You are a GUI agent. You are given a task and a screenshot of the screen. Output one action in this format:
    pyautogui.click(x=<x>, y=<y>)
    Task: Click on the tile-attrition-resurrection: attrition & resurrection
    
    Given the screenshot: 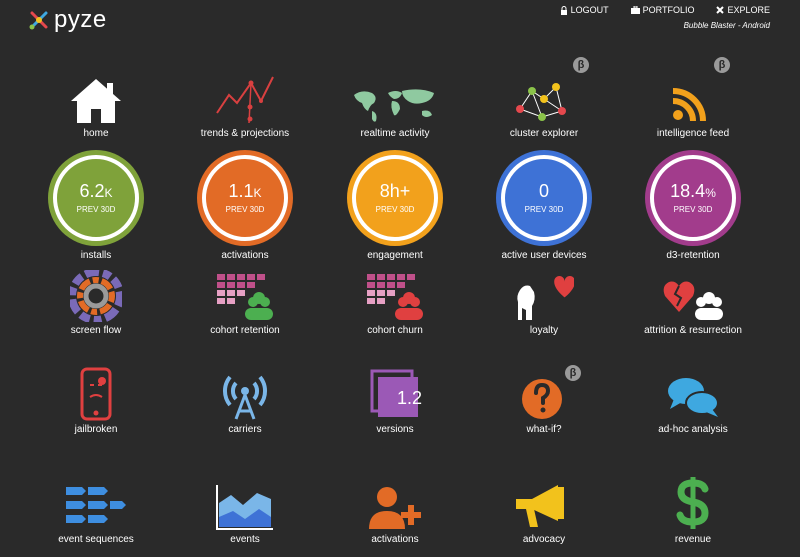 What is the action you would take?
    pyautogui.click(x=693, y=302)
    